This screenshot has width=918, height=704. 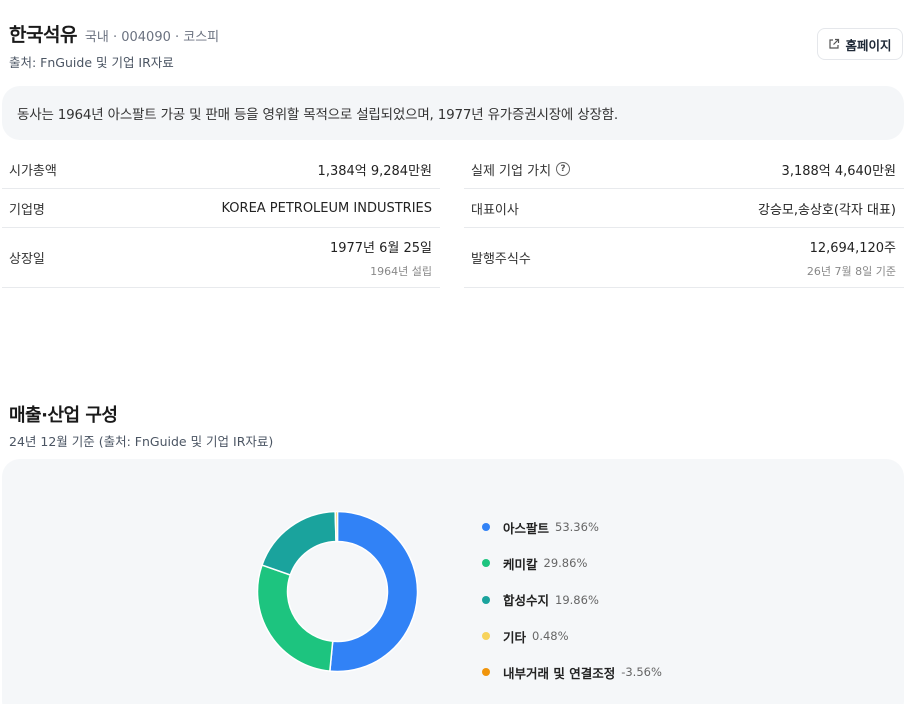 What do you see at coordinates (27, 210) in the screenshot?
I see `info-label: 기업명` at bounding box center [27, 210].